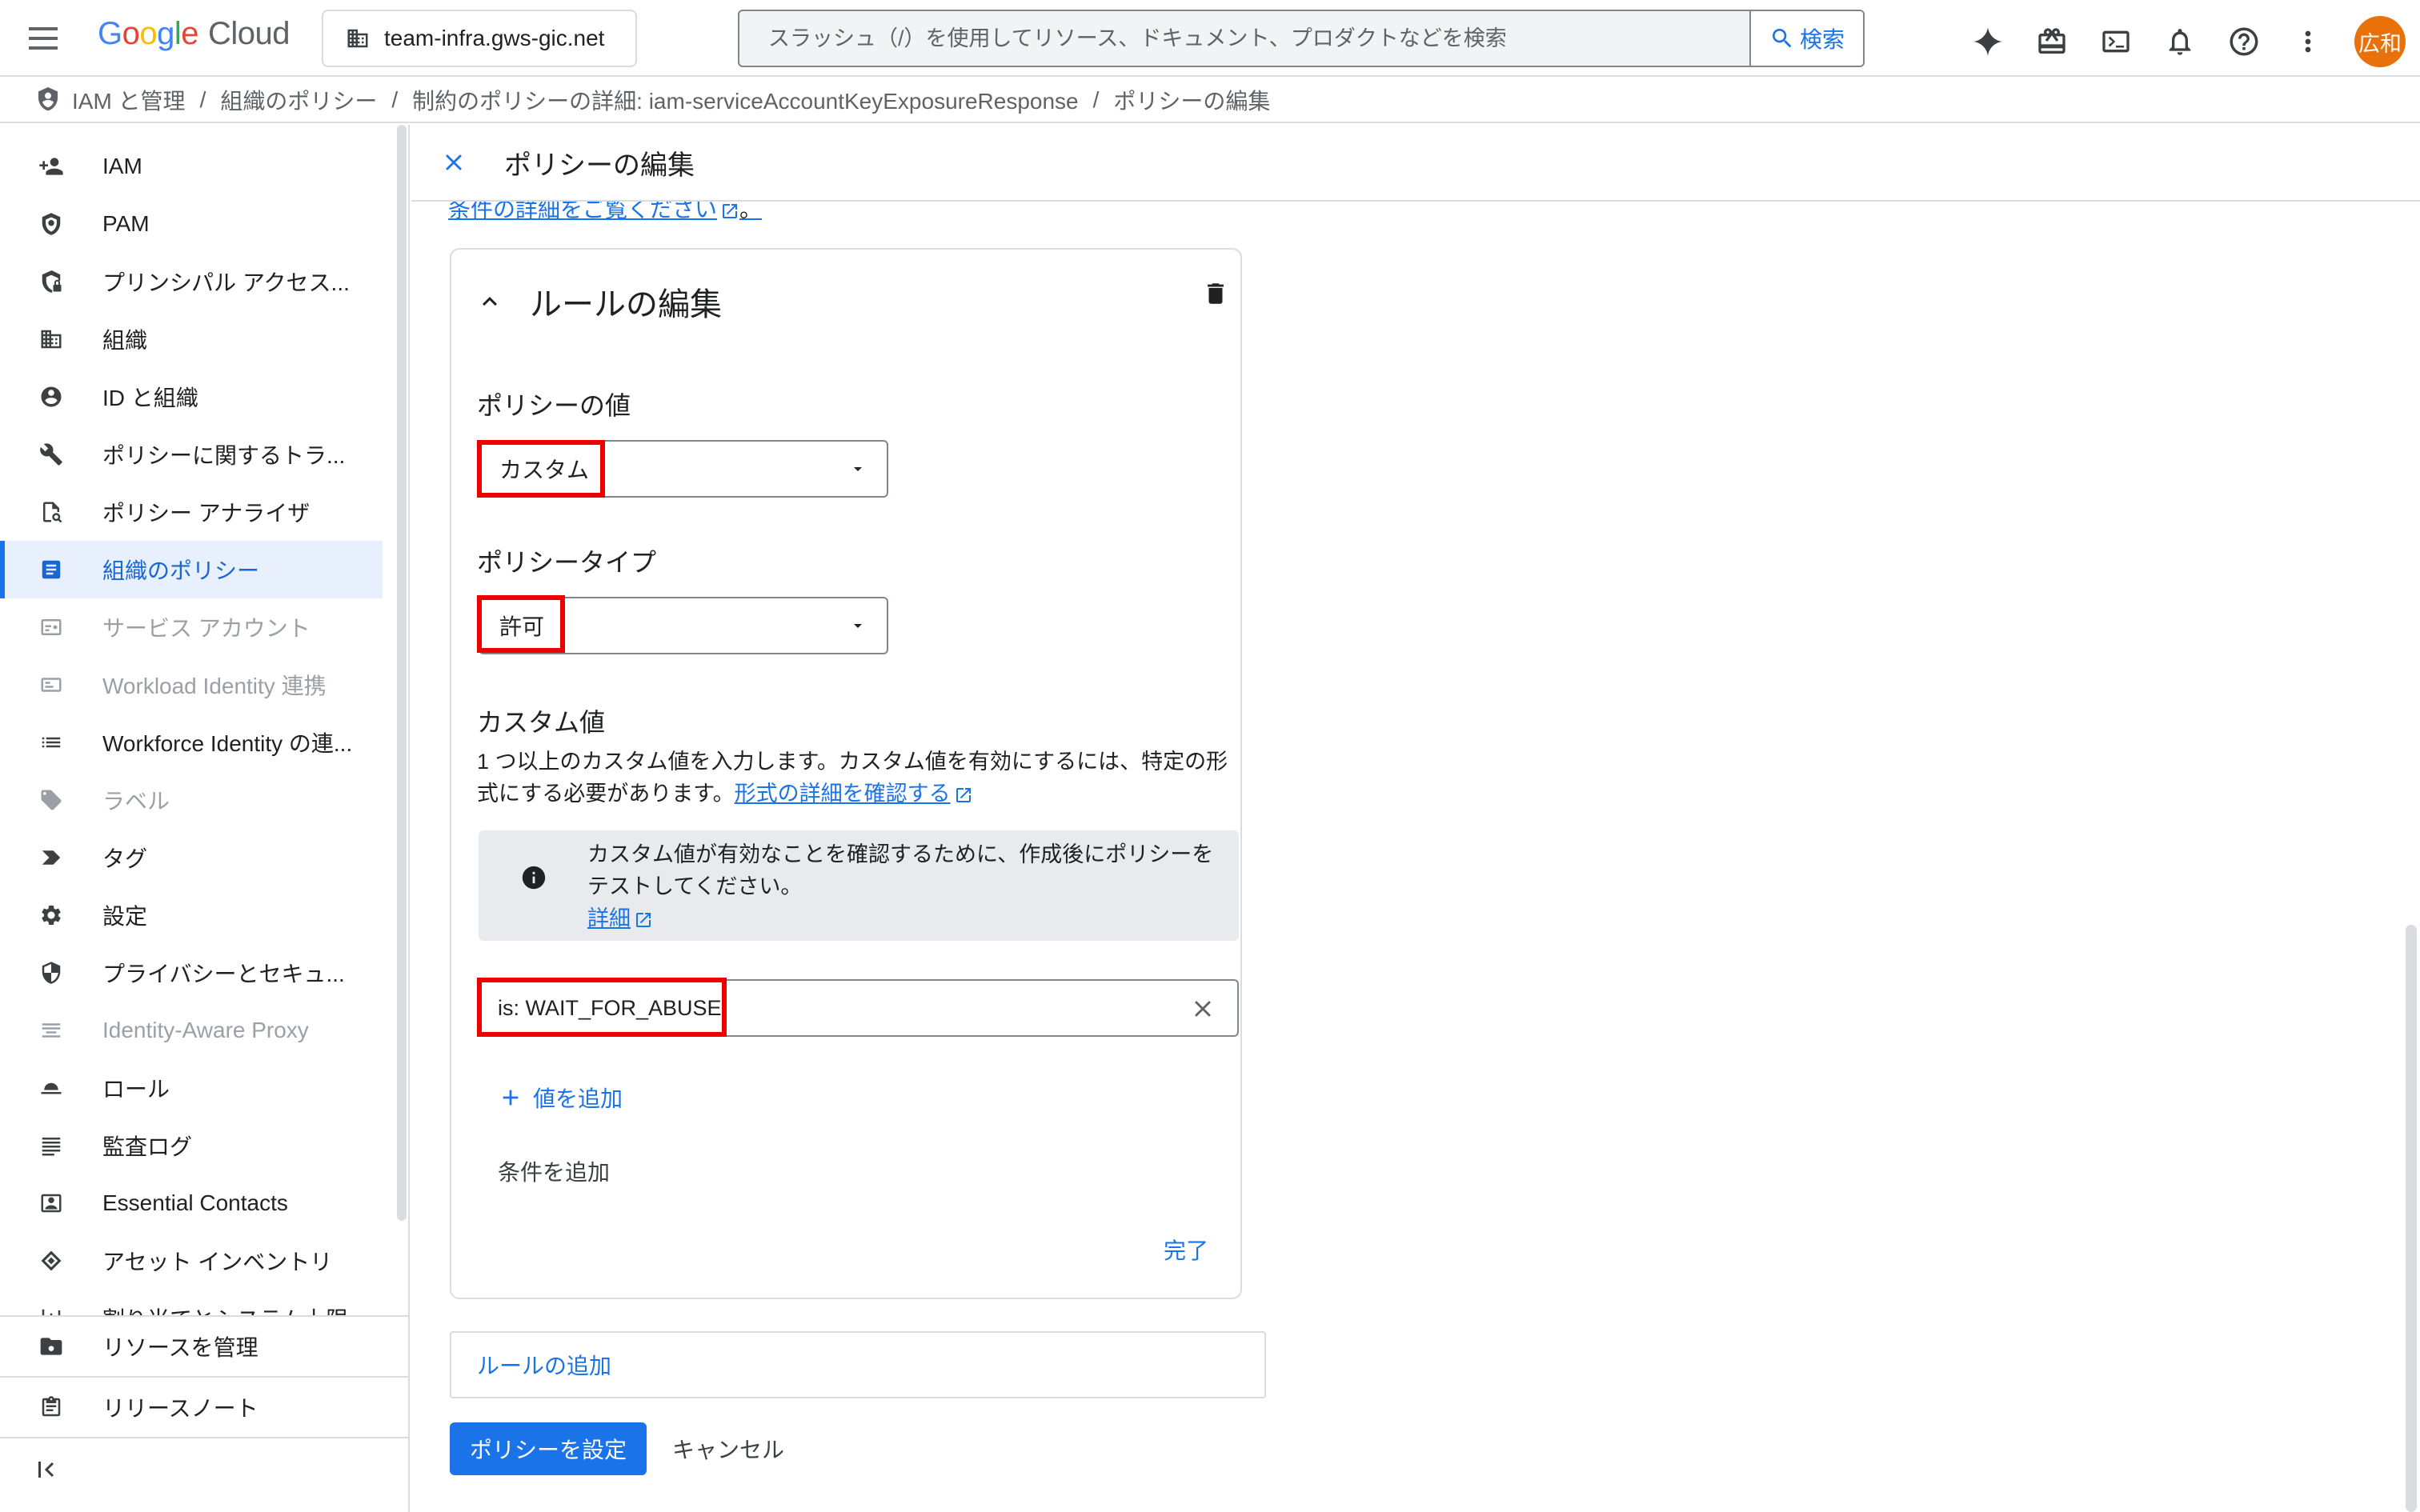  What do you see at coordinates (191, 512) in the screenshot?
I see `sidebar-item: ポリシー アナライザ` at bounding box center [191, 512].